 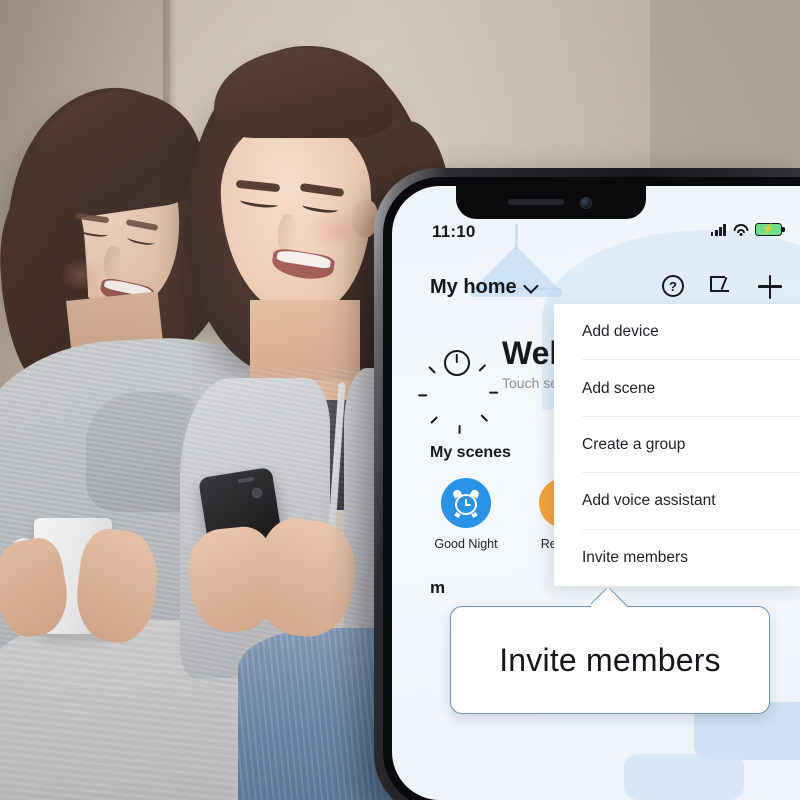 I want to click on header-actions: ?, so click(x=722, y=287).